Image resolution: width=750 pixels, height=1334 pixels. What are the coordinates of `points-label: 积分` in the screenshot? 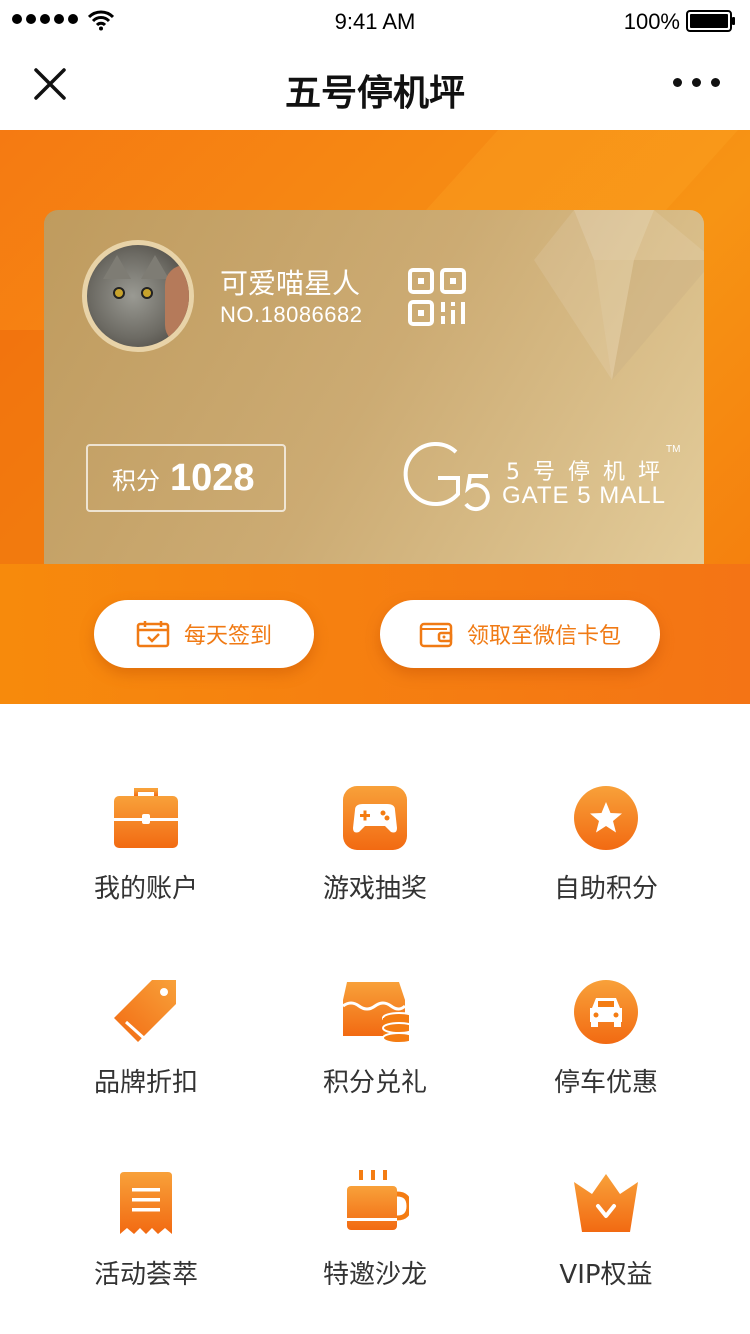 It's located at (136, 480).